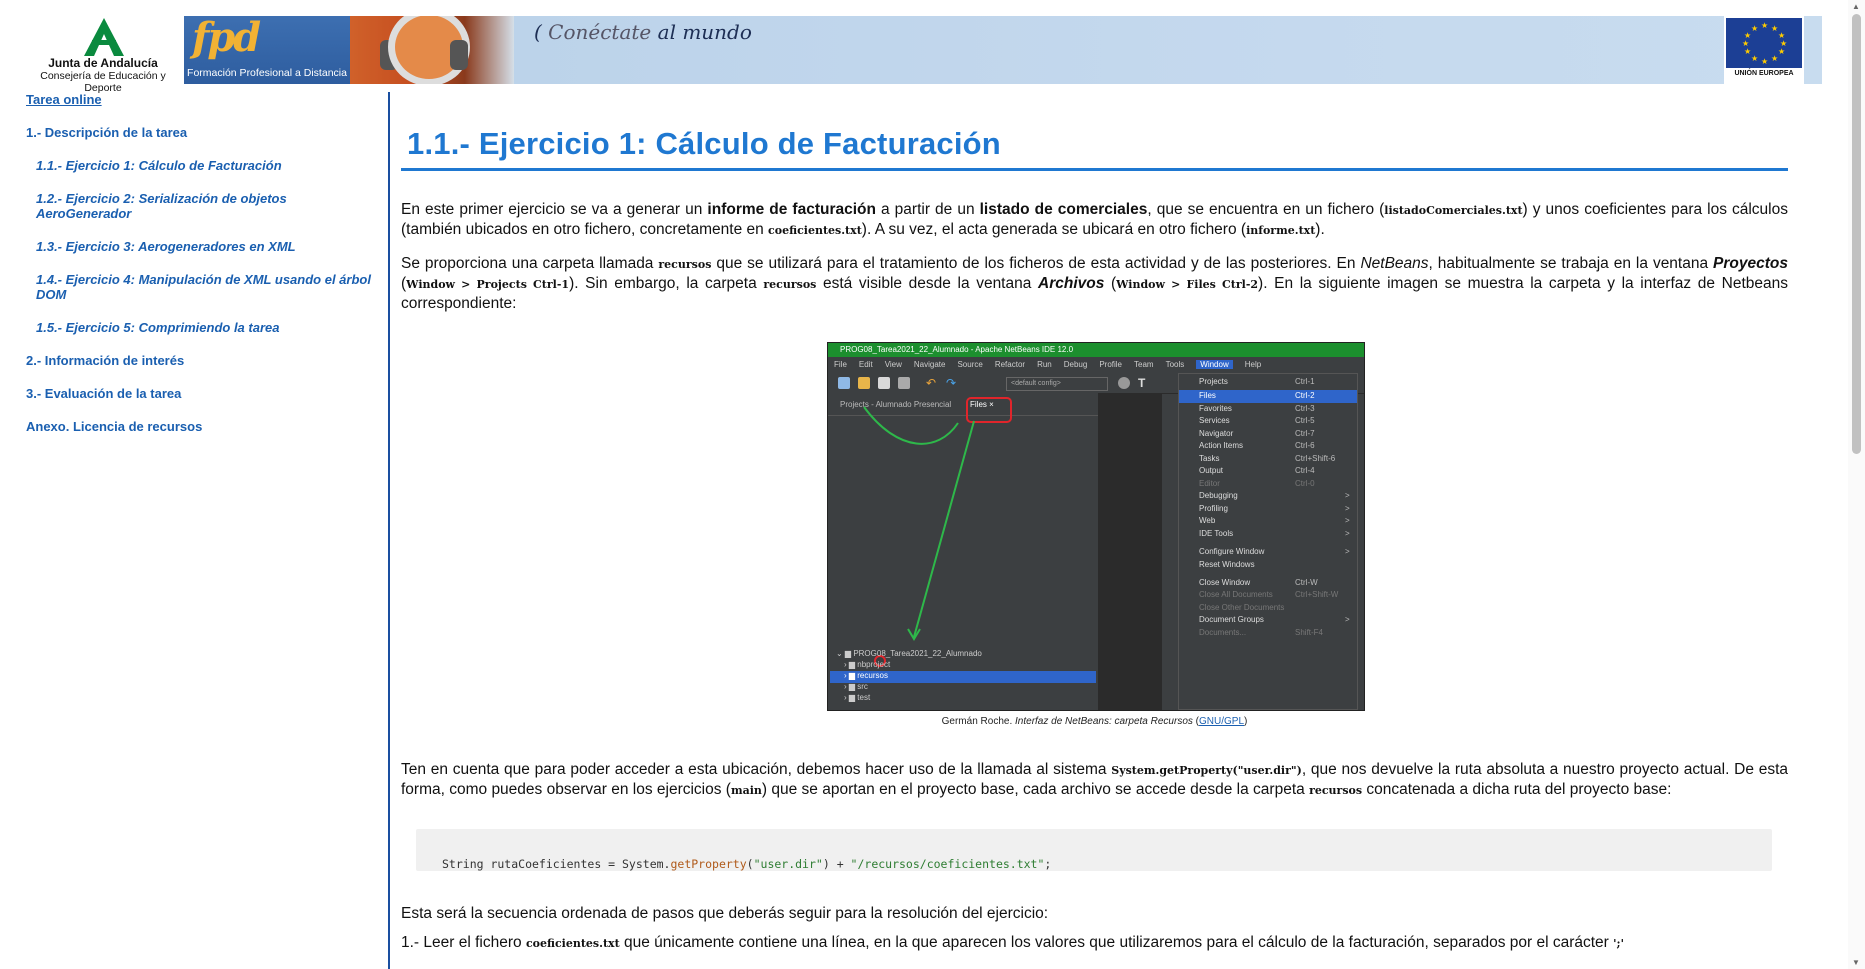 Image resolution: width=1865 pixels, height=969 pixels. Describe the element at coordinates (1209, 458) in the screenshot. I see `nb-menu-item: Tasks` at that location.